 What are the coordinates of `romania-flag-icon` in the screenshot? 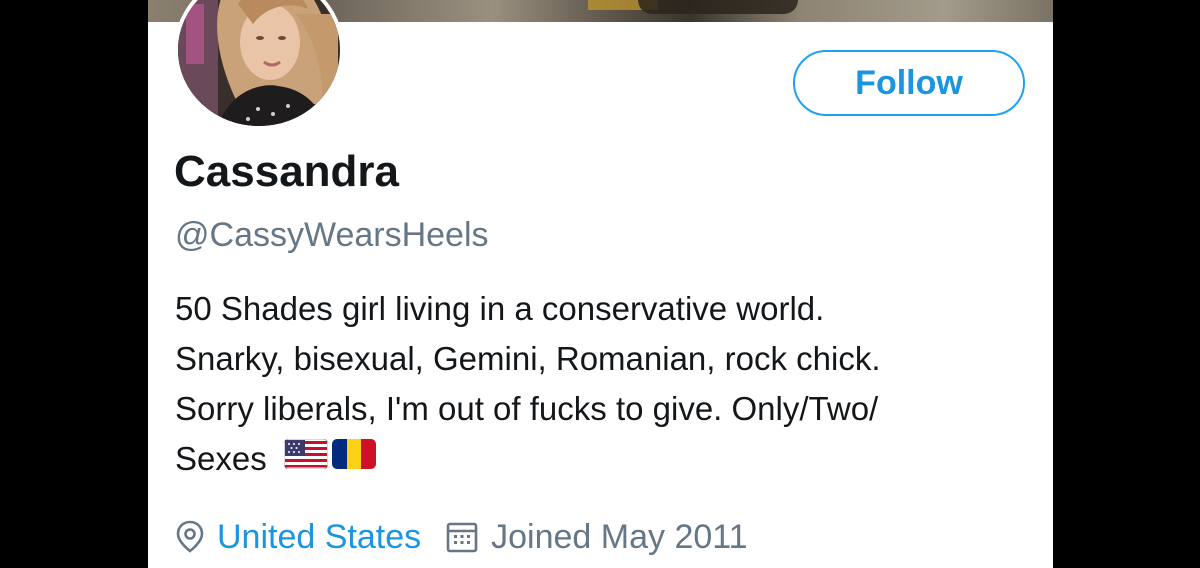 It's located at (353, 458).